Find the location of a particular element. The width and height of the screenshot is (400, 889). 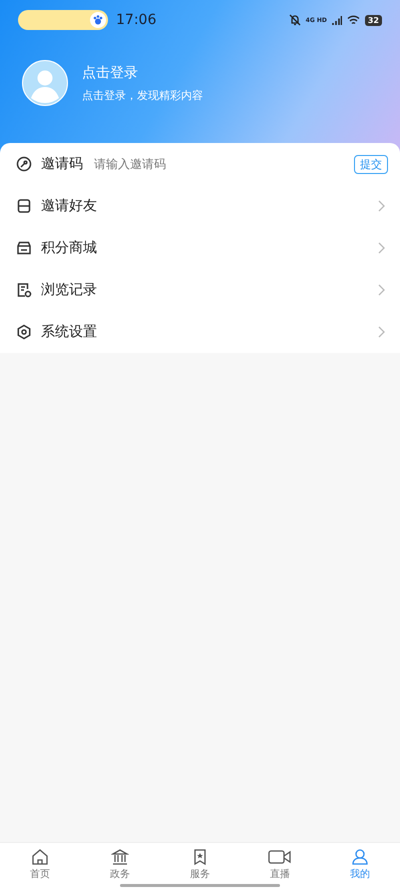

nav-tab: 我的 is located at coordinates (360, 864).